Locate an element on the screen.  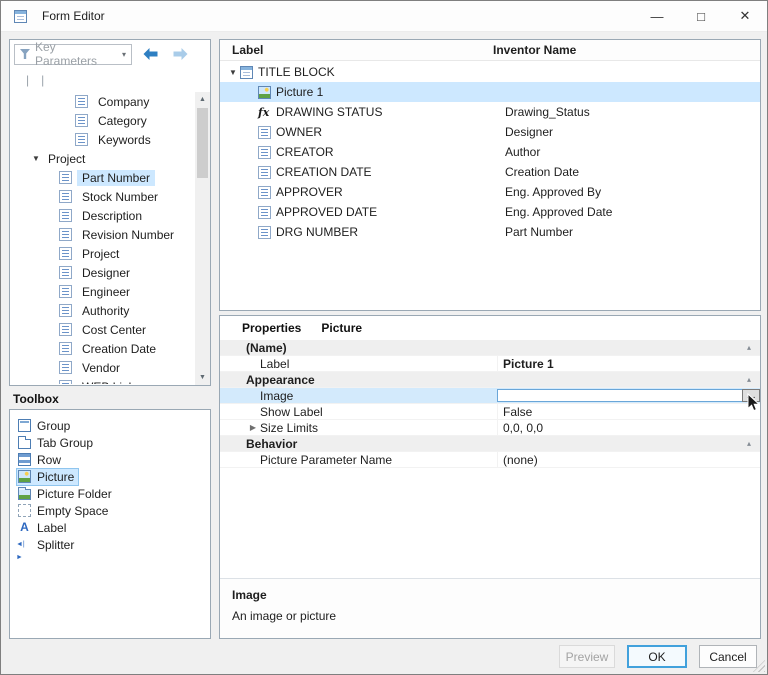
parameters-panel: Key Parameters ▾ Company Category Keyw is located at coordinates (110, 212).